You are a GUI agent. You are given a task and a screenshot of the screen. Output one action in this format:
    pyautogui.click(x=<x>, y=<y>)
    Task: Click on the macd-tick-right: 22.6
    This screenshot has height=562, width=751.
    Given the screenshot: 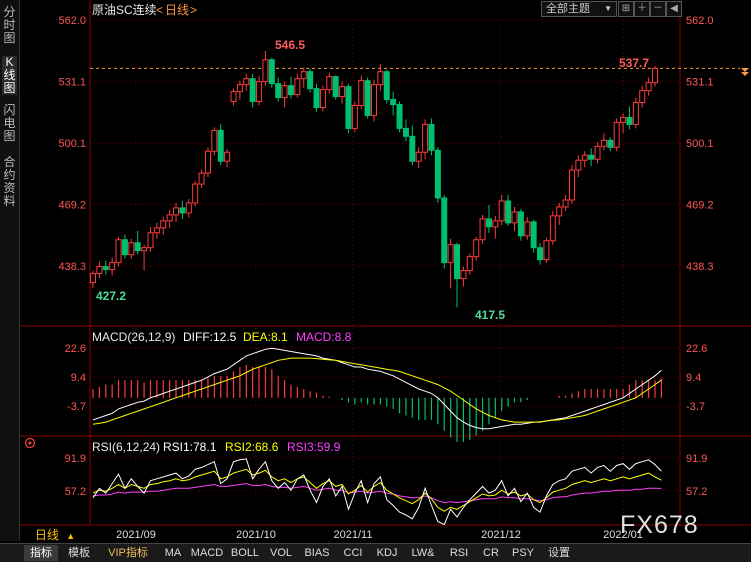 What is the action you would take?
    pyautogui.click(x=696, y=349)
    